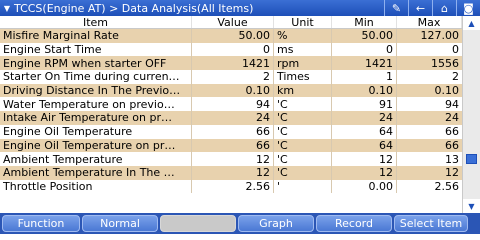 The image size is (480, 240). I want to click on column-header-value: Value, so click(233, 22).